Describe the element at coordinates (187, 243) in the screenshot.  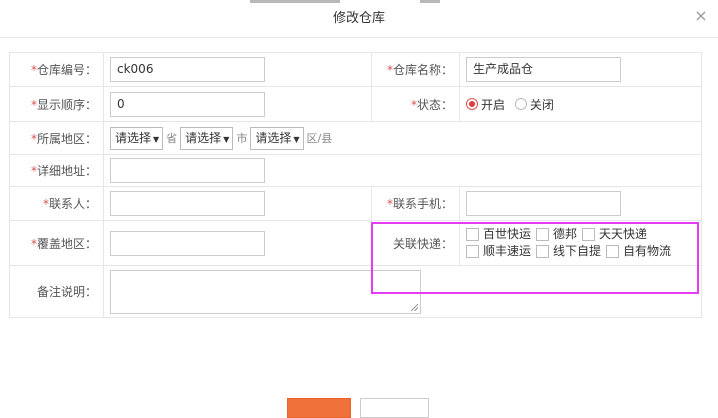
I see `coverage-input` at that location.